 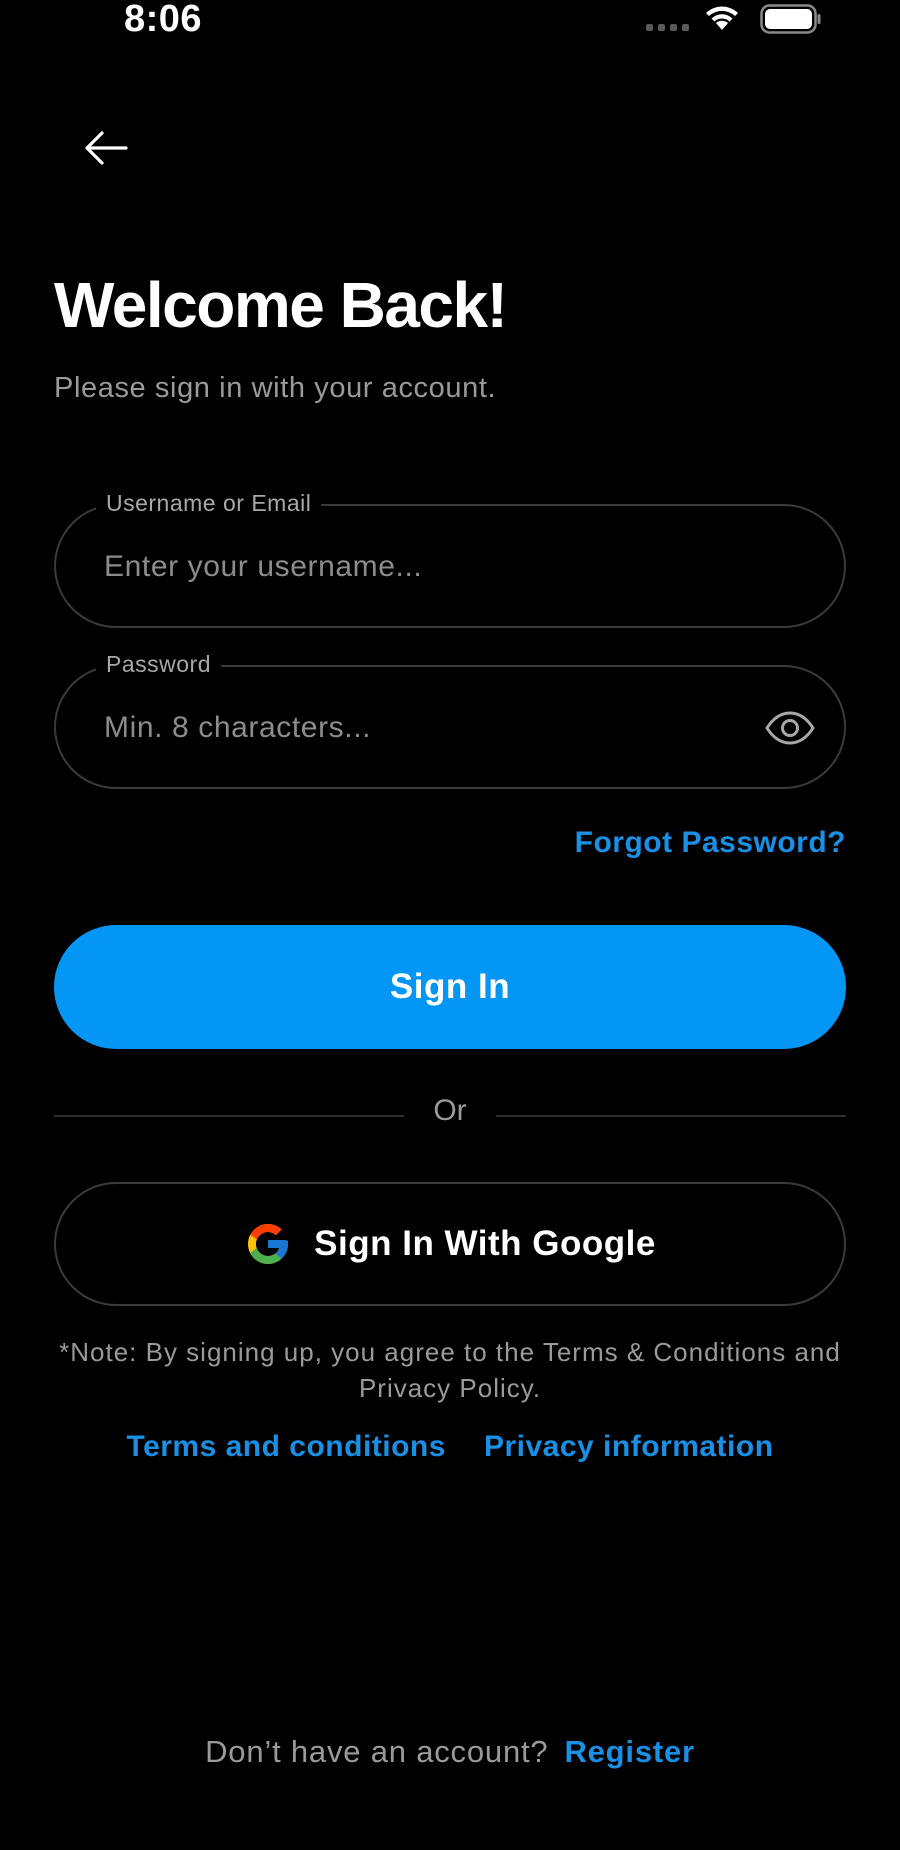 I want to click on terms-link: Terms and conditions, so click(x=285, y=1447).